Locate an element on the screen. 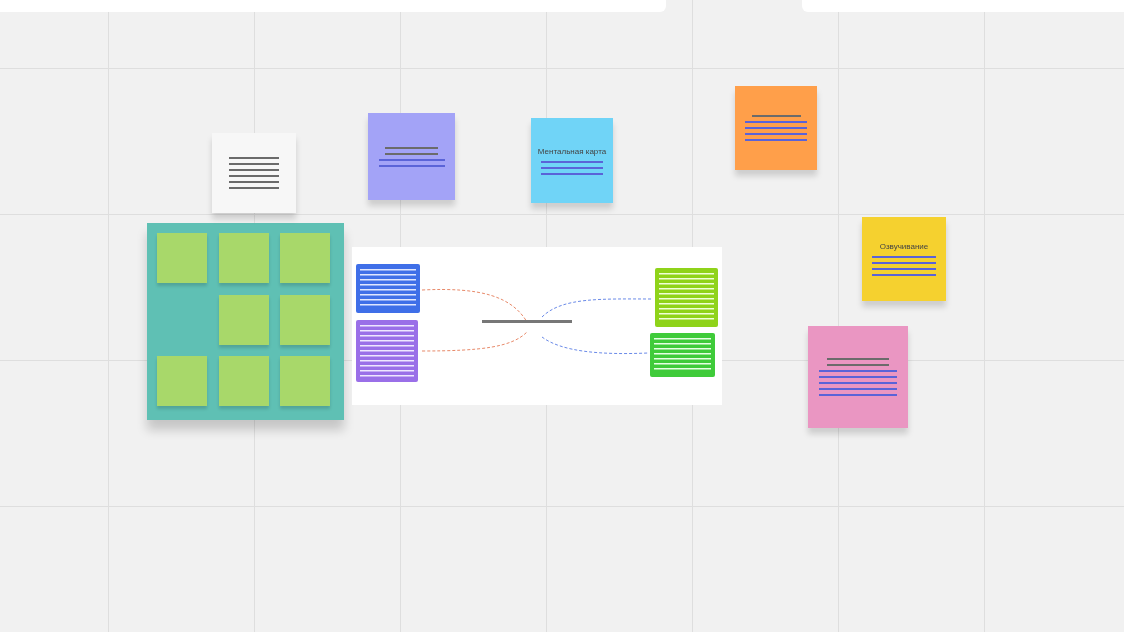  sticky-note: Озвучивание is located at coordinates (904, 259).